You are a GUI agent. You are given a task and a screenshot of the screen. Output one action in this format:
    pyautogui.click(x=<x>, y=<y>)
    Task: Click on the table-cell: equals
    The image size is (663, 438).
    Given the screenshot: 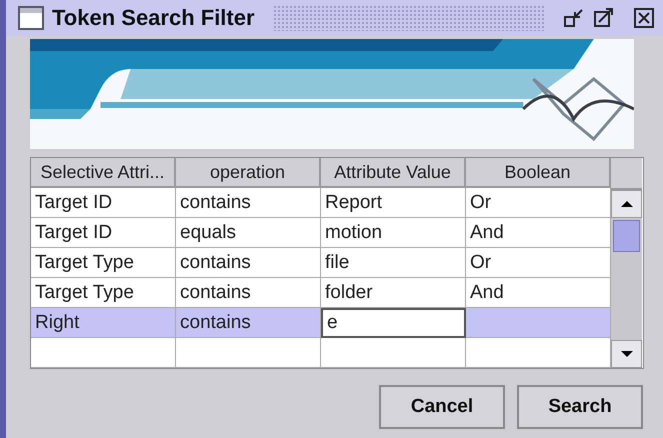 What is the action you would take?
    pyautogui.click(x=248, y=233)
    